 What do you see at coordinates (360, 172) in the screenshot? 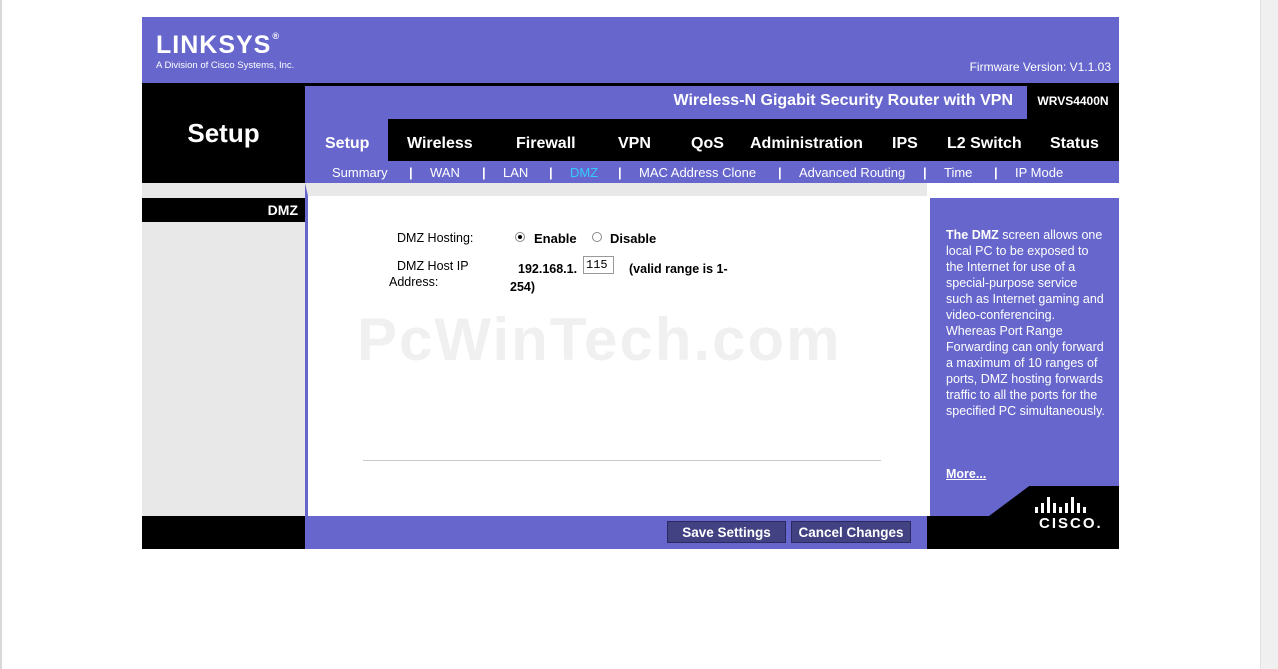
I see `subnav-summary: Summary` at bounding box center [360, 172].